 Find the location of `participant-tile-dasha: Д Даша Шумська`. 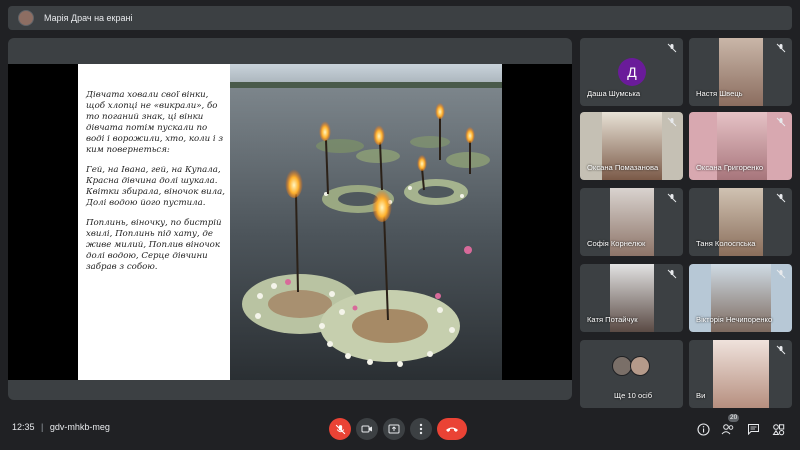

participant-tile-dasha: Д Даша Шумська is located at coordinates (631, 72).